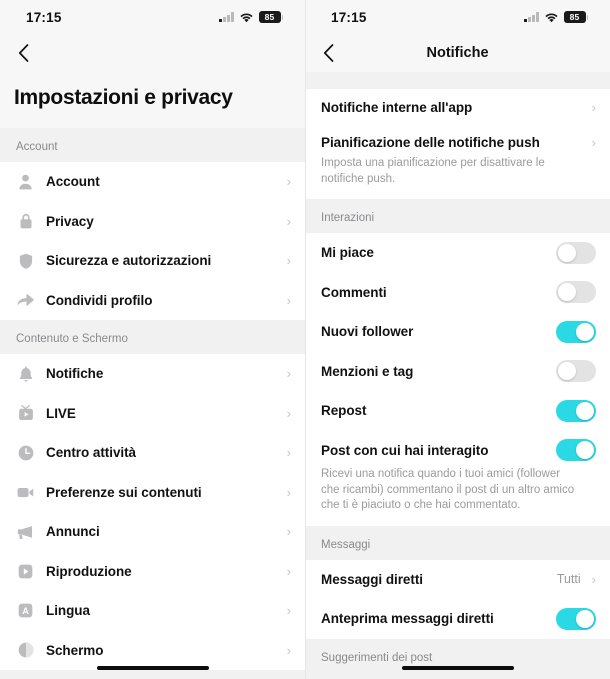  I want to click on row-label: Repost, so click(344, 411).